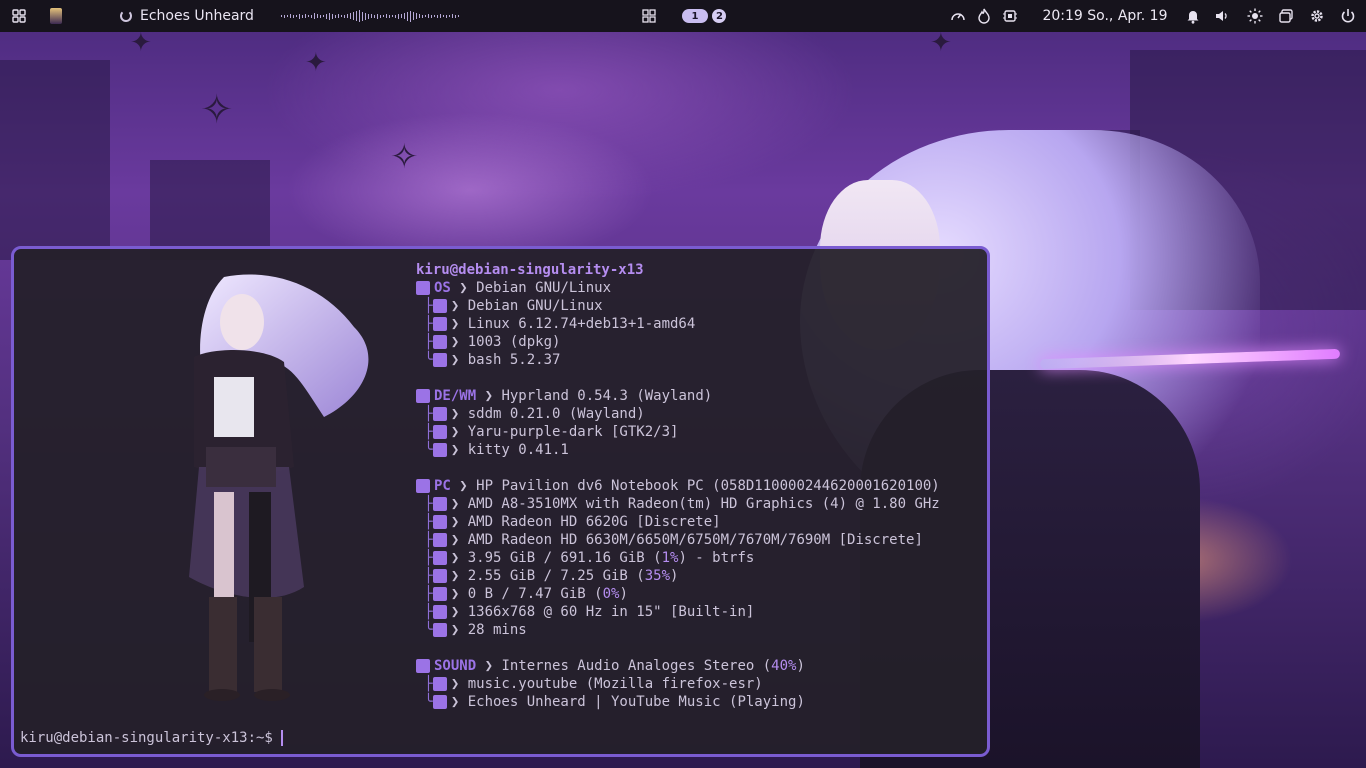  Describe the element at coordinates (279, 487) in the screenshot. I see `fetch-logo-image` at that location.